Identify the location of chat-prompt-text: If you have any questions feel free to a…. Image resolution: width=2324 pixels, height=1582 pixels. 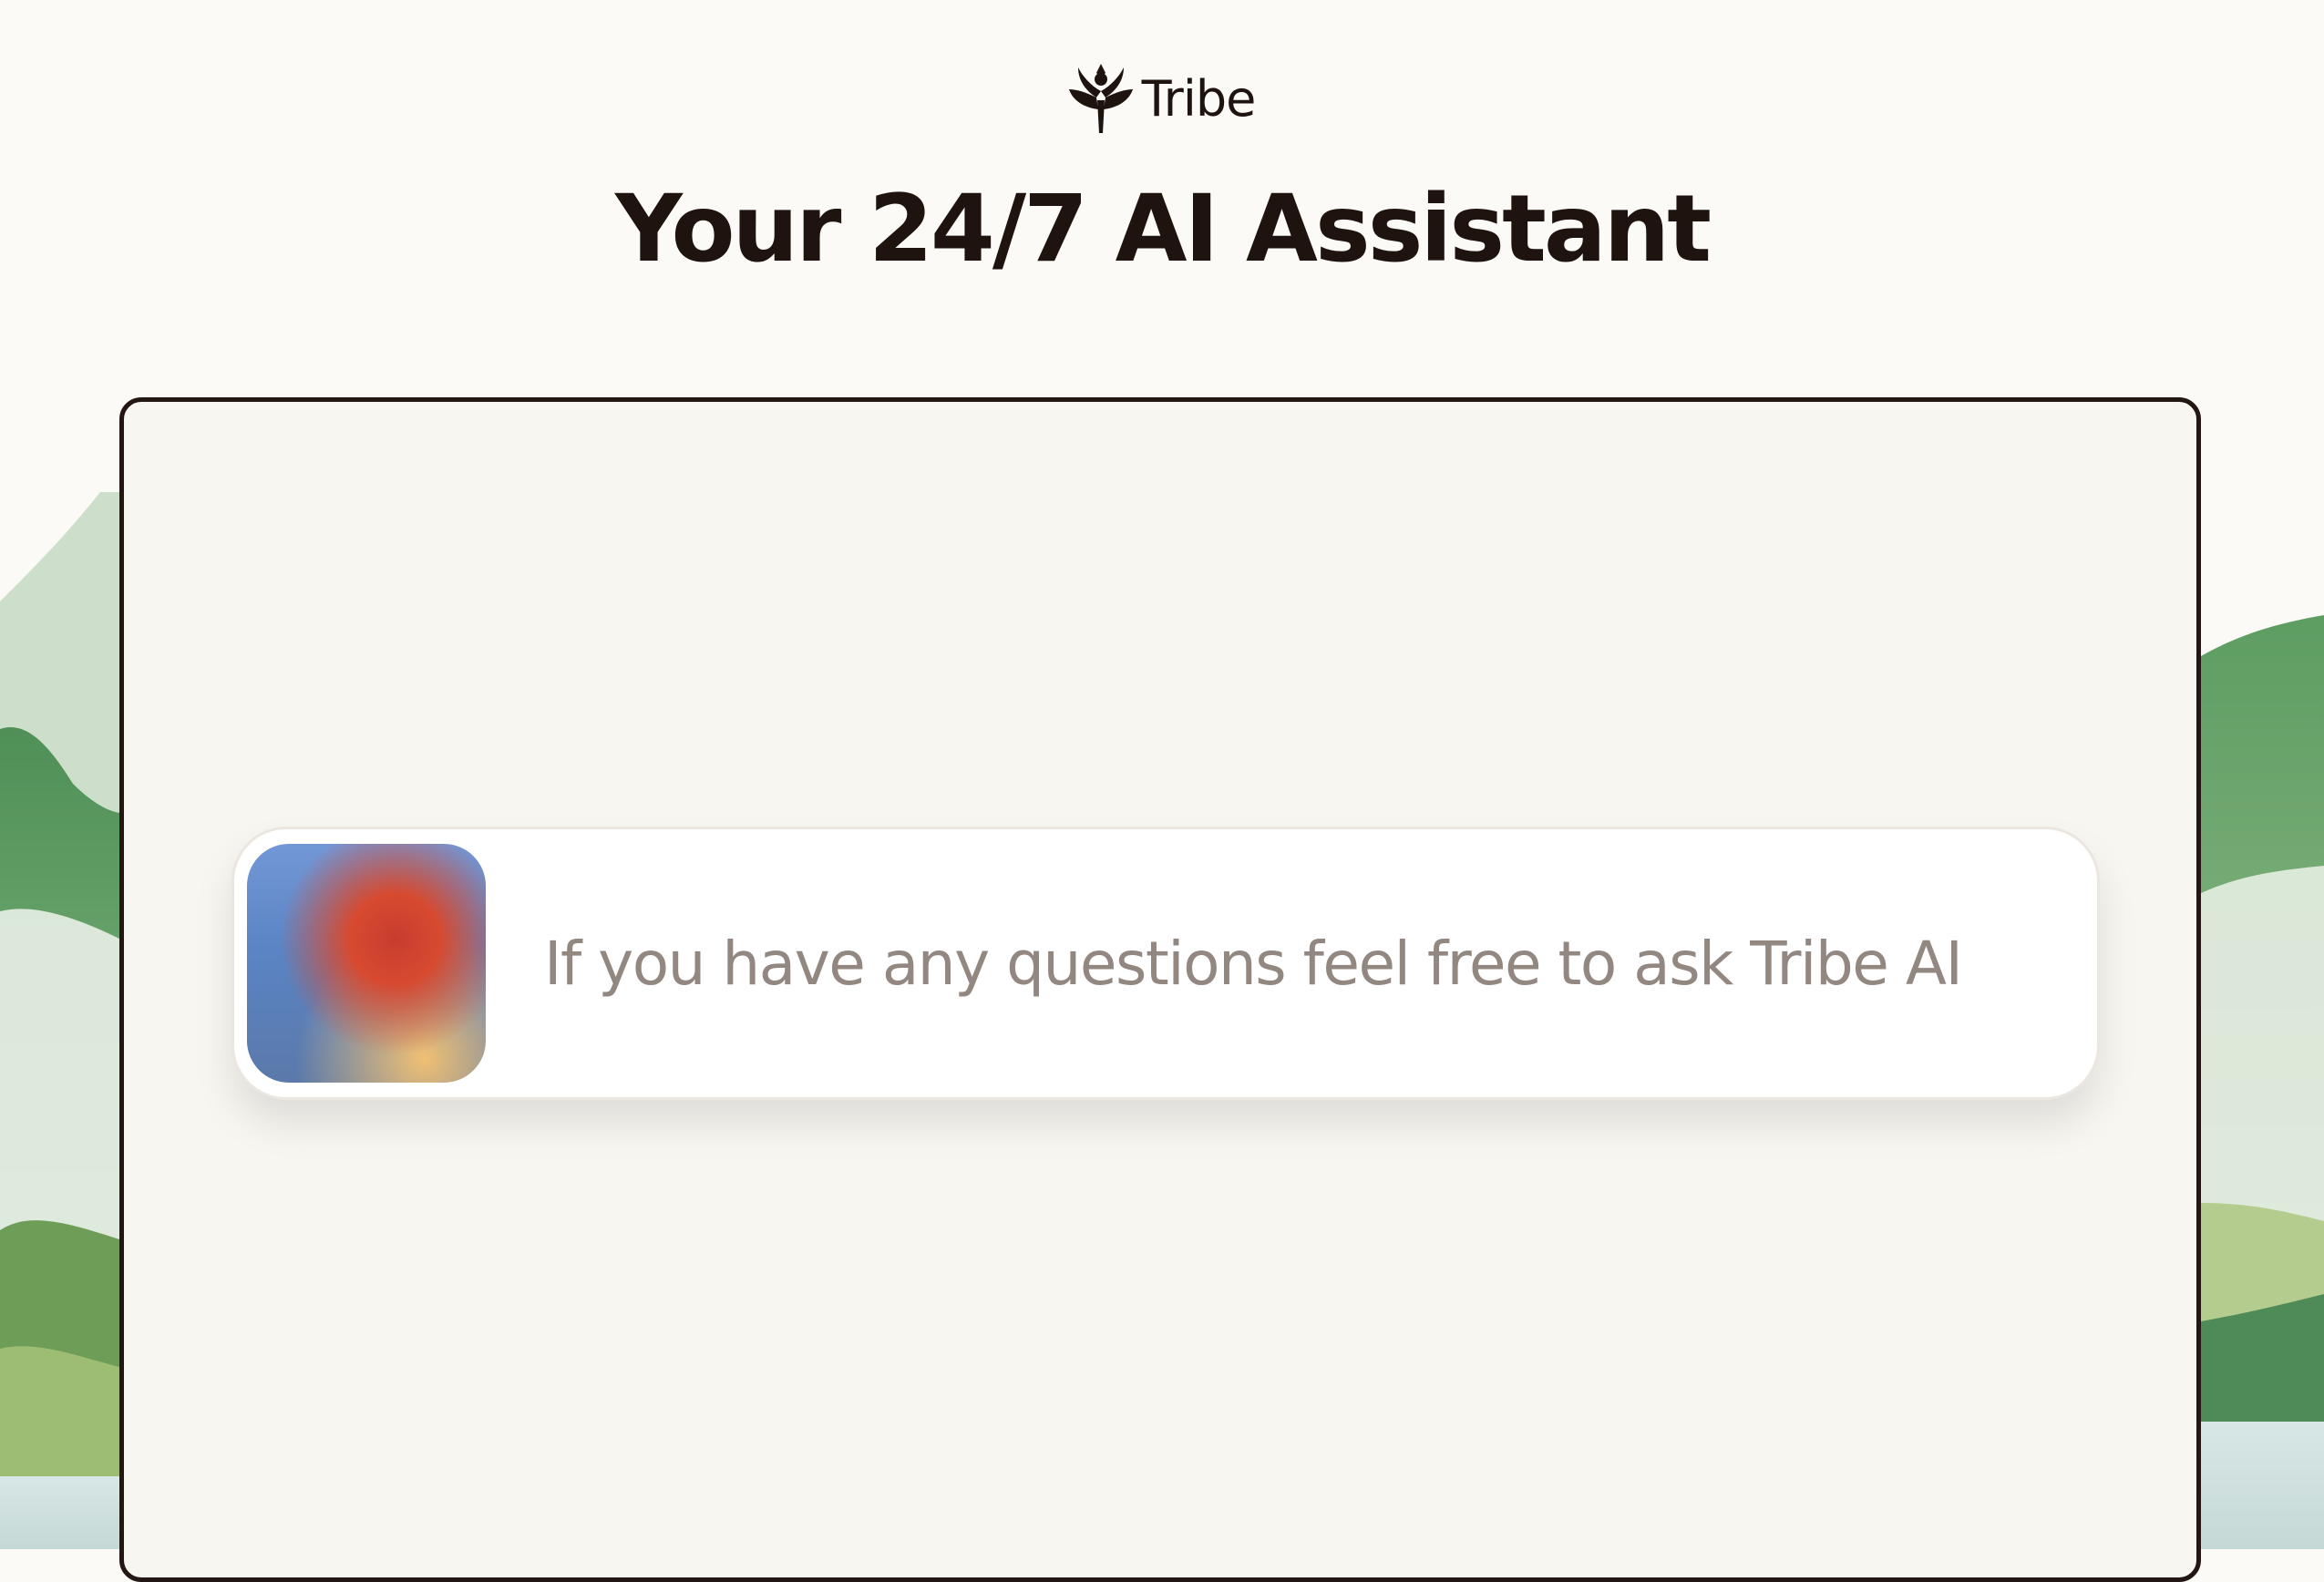
(1253, 963).